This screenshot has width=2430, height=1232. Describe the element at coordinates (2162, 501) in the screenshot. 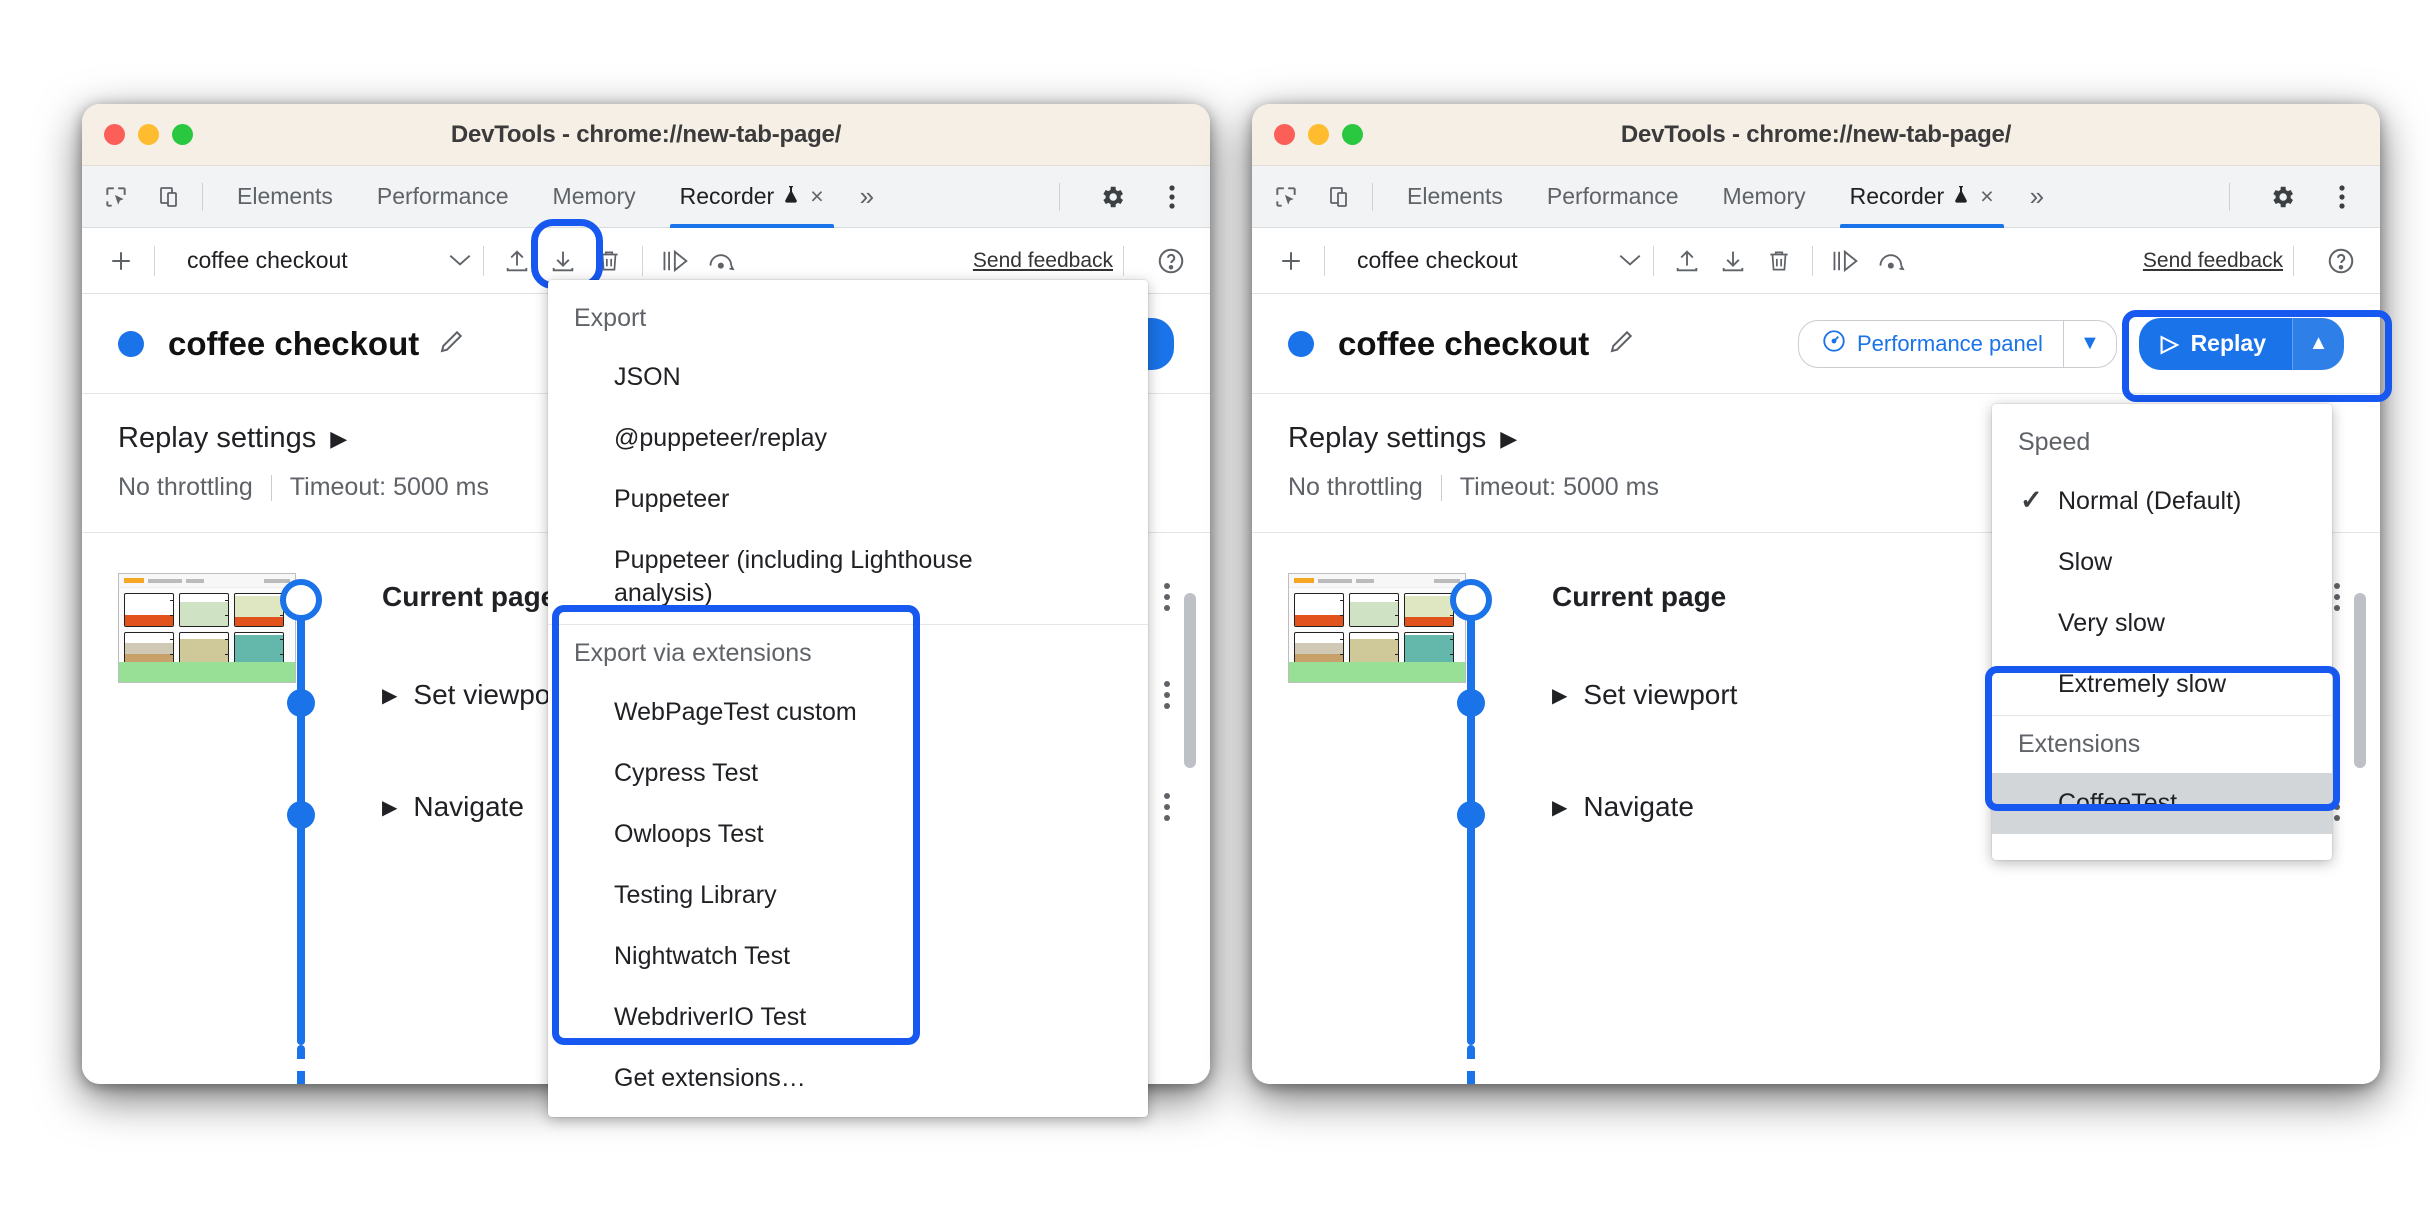

I see `speed-menu-item-normal: Normal (Default)` at that location.